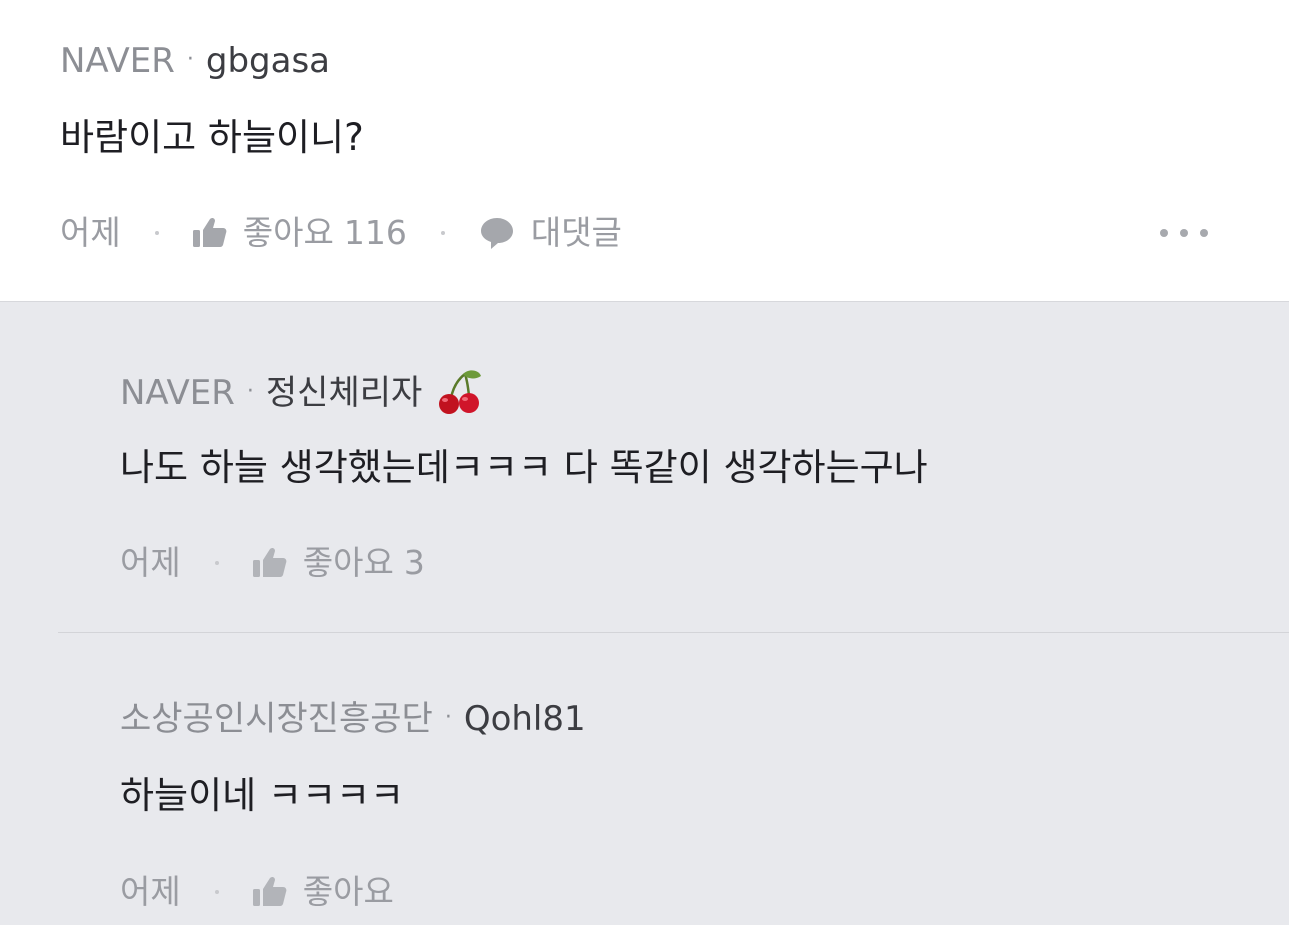 The height and width of the screenshot is (925, 1289). What do you see at coordinates (414, 562) in the screenshot?
I see `like-count: 3` at bounding box center [414, 562].